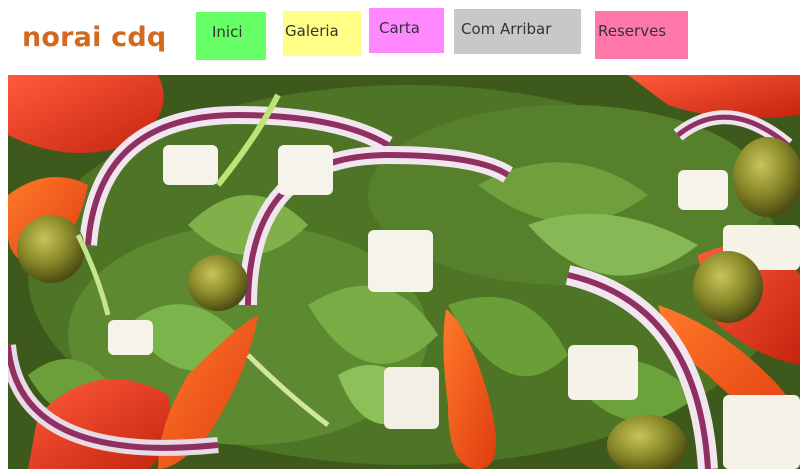 This screenshot has width=800, height=469. Describe the element at coordinates (406, 30) in the screenshot. I see `nav-carta-button: Carta` at that location.